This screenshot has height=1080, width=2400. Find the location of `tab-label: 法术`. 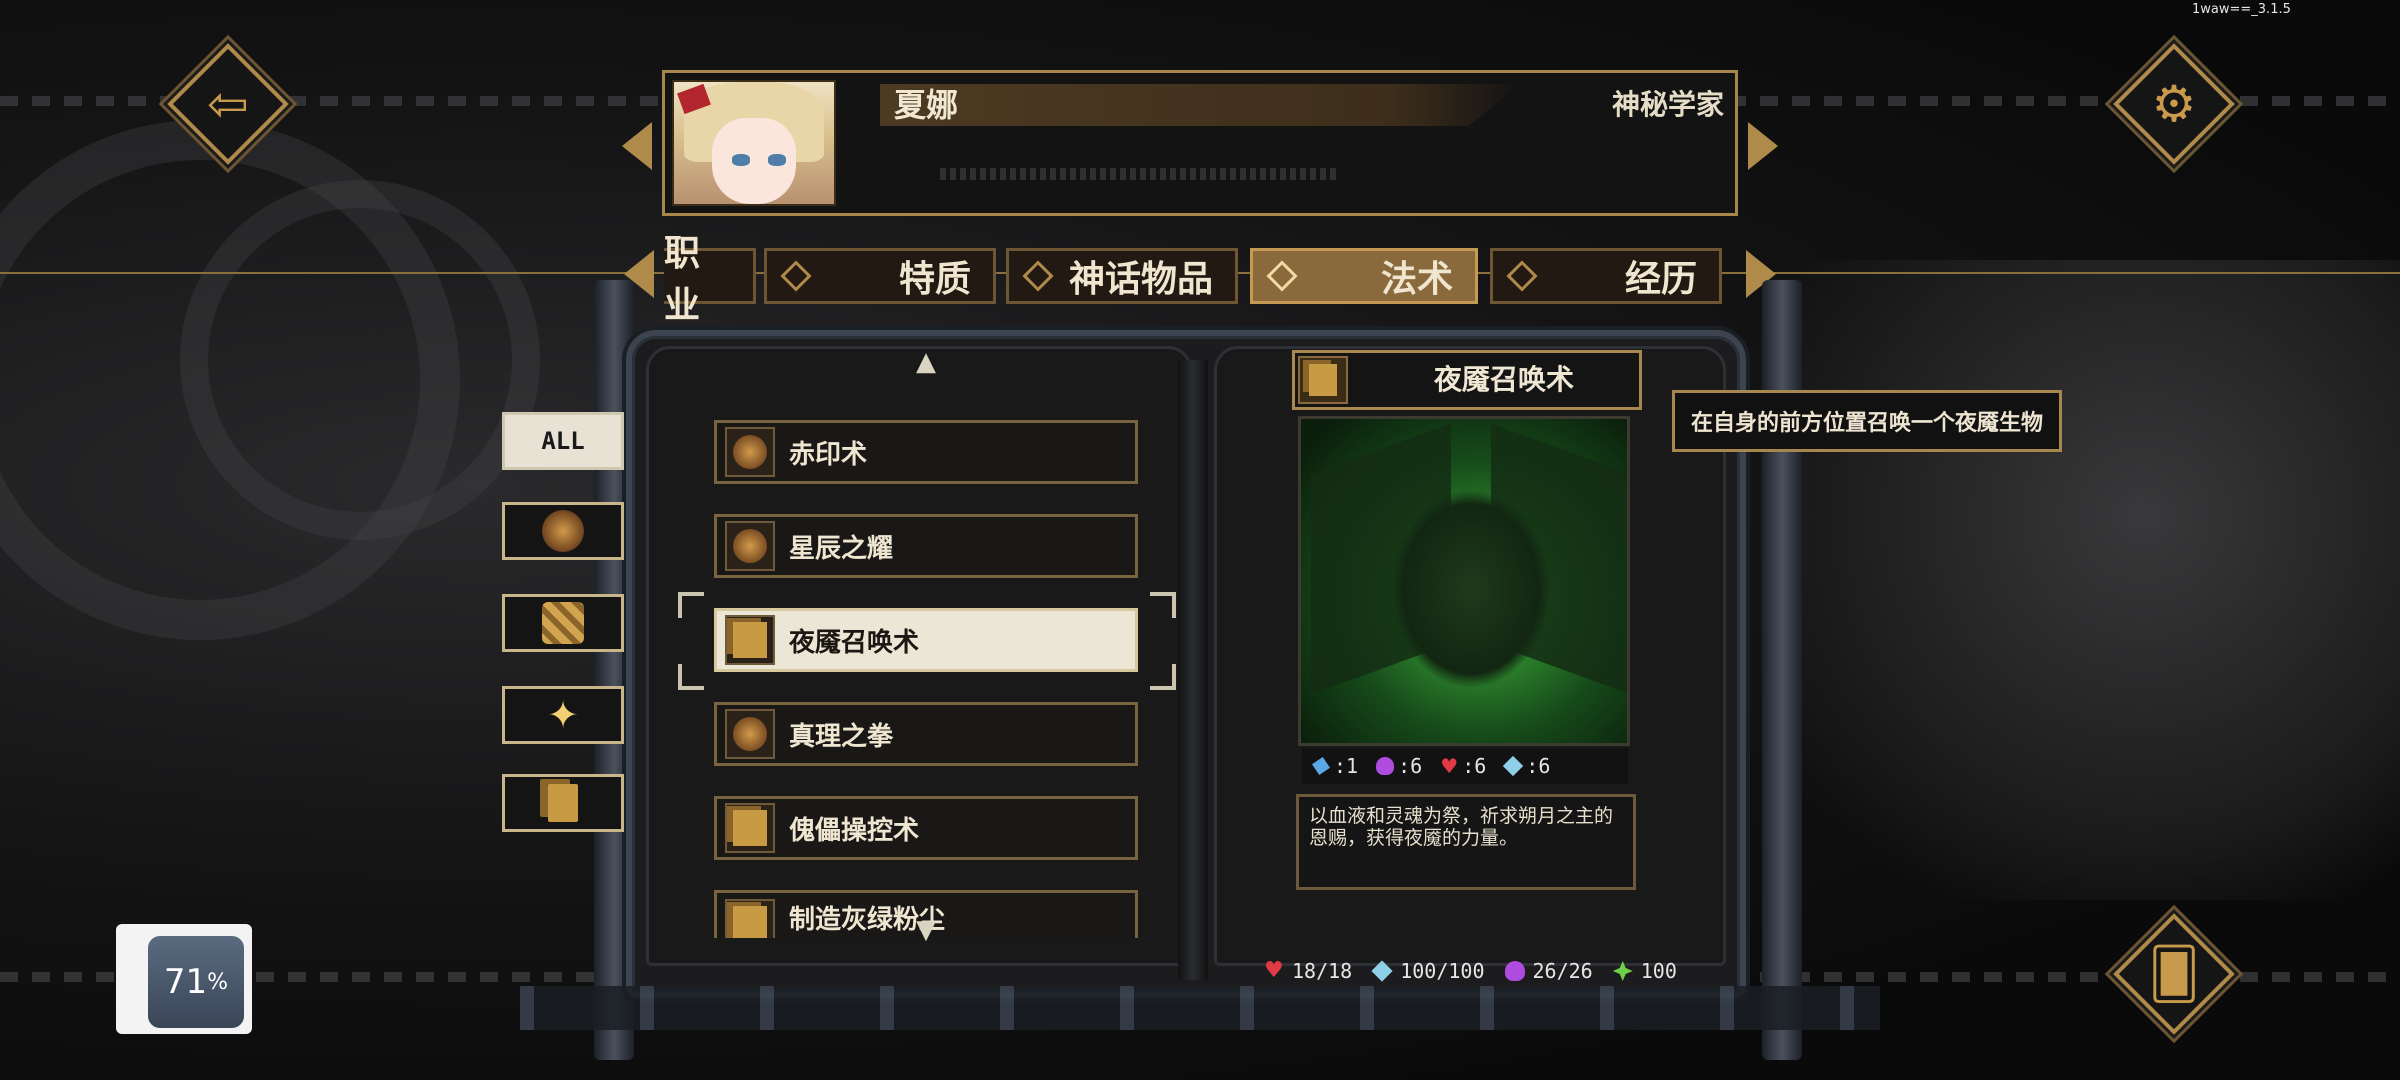

tab-label: 法术 is located at coordinates (1416, 279).